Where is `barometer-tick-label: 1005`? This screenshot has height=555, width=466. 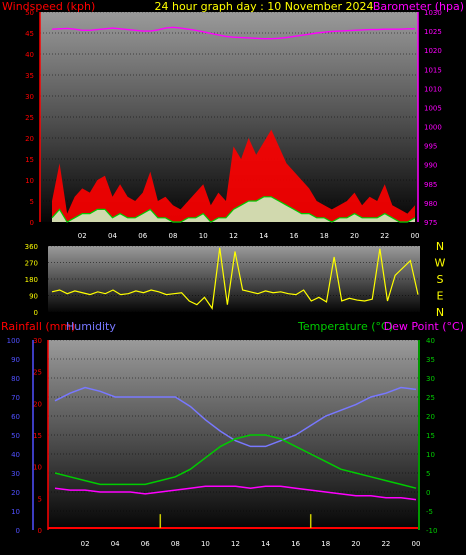
barometer-tick-label: 1005 is located at coordinates (433, 108).